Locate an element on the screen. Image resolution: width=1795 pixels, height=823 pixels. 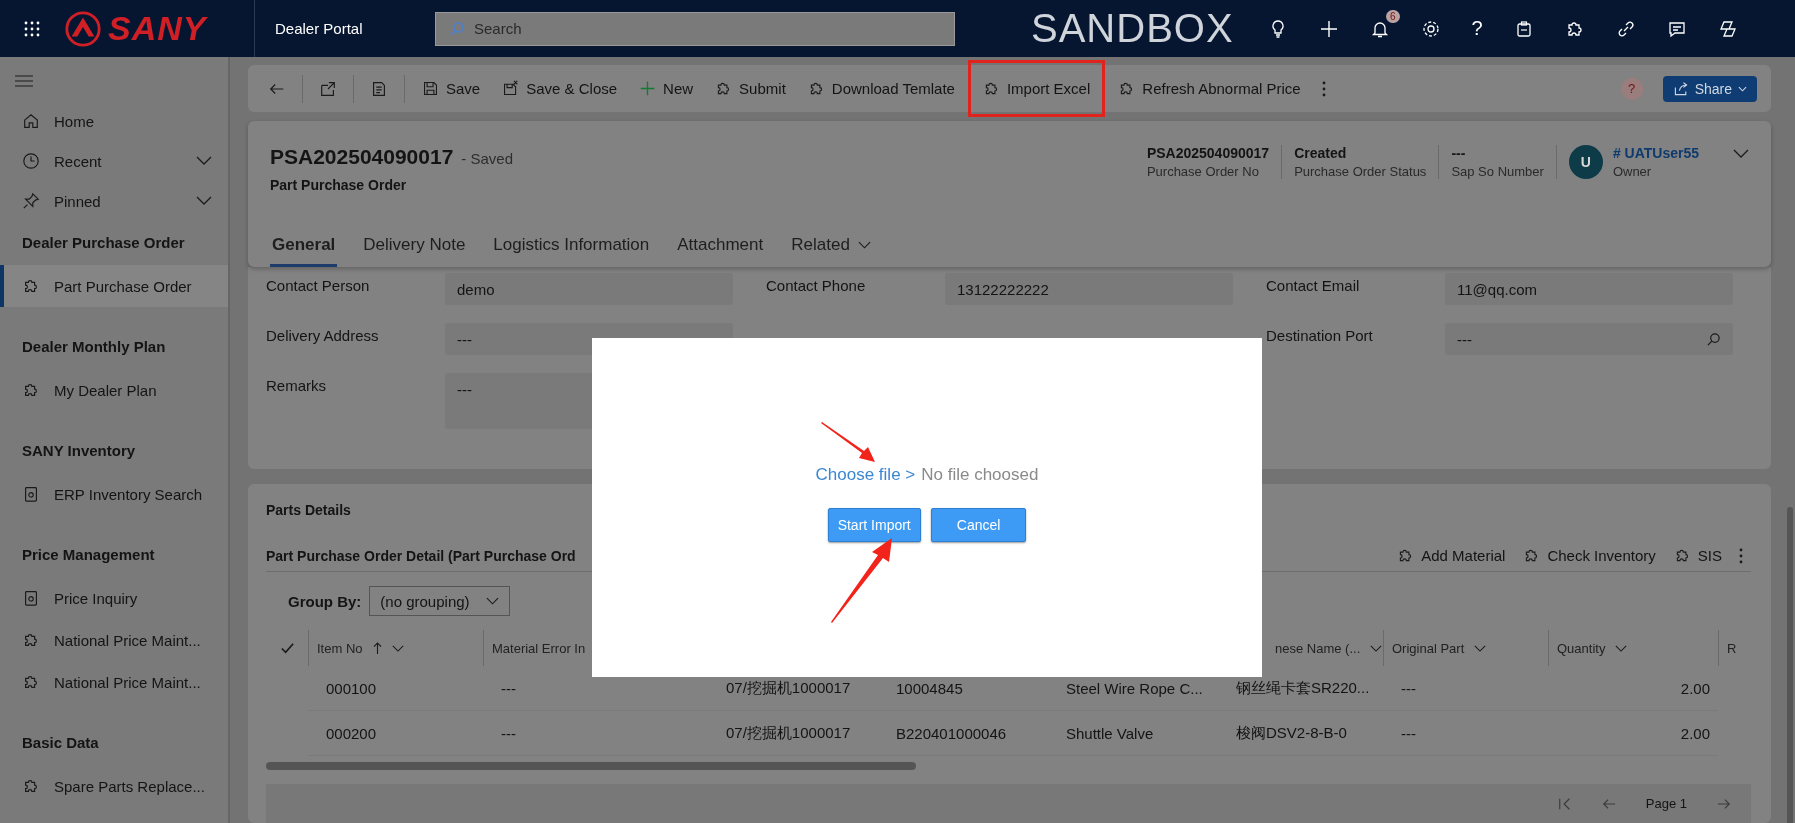
pin-icon is located at coordinates (31, 201).